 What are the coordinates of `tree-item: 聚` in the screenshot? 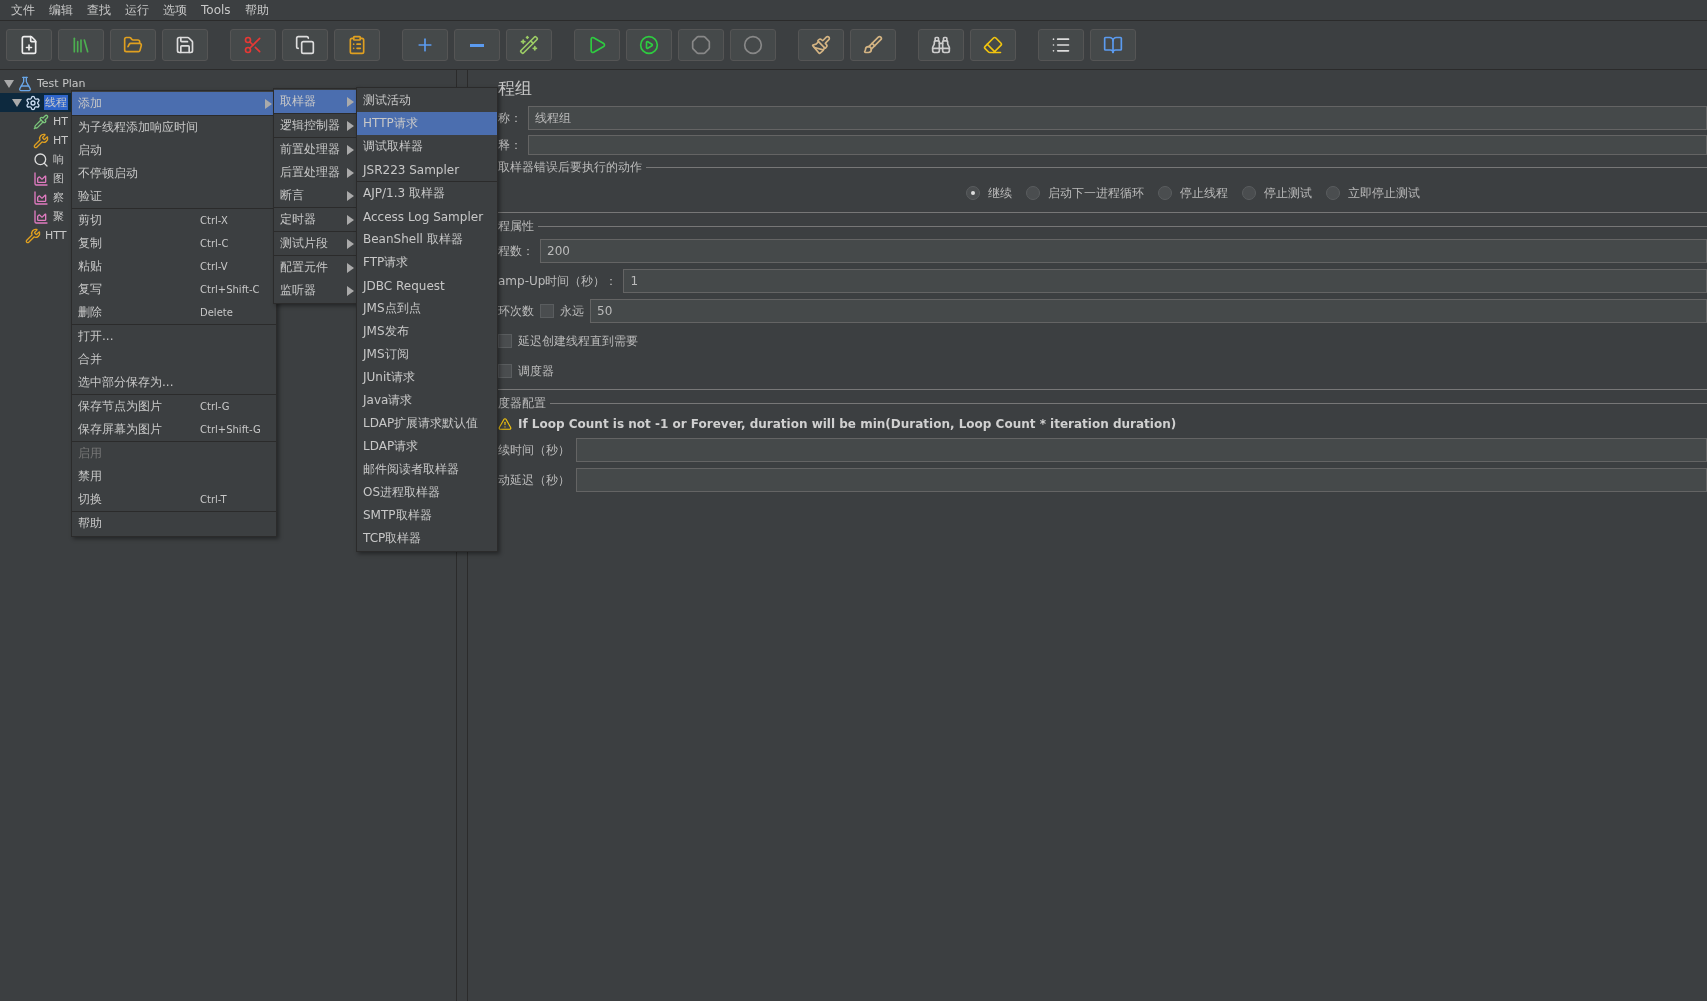 It's located at (58, 216).